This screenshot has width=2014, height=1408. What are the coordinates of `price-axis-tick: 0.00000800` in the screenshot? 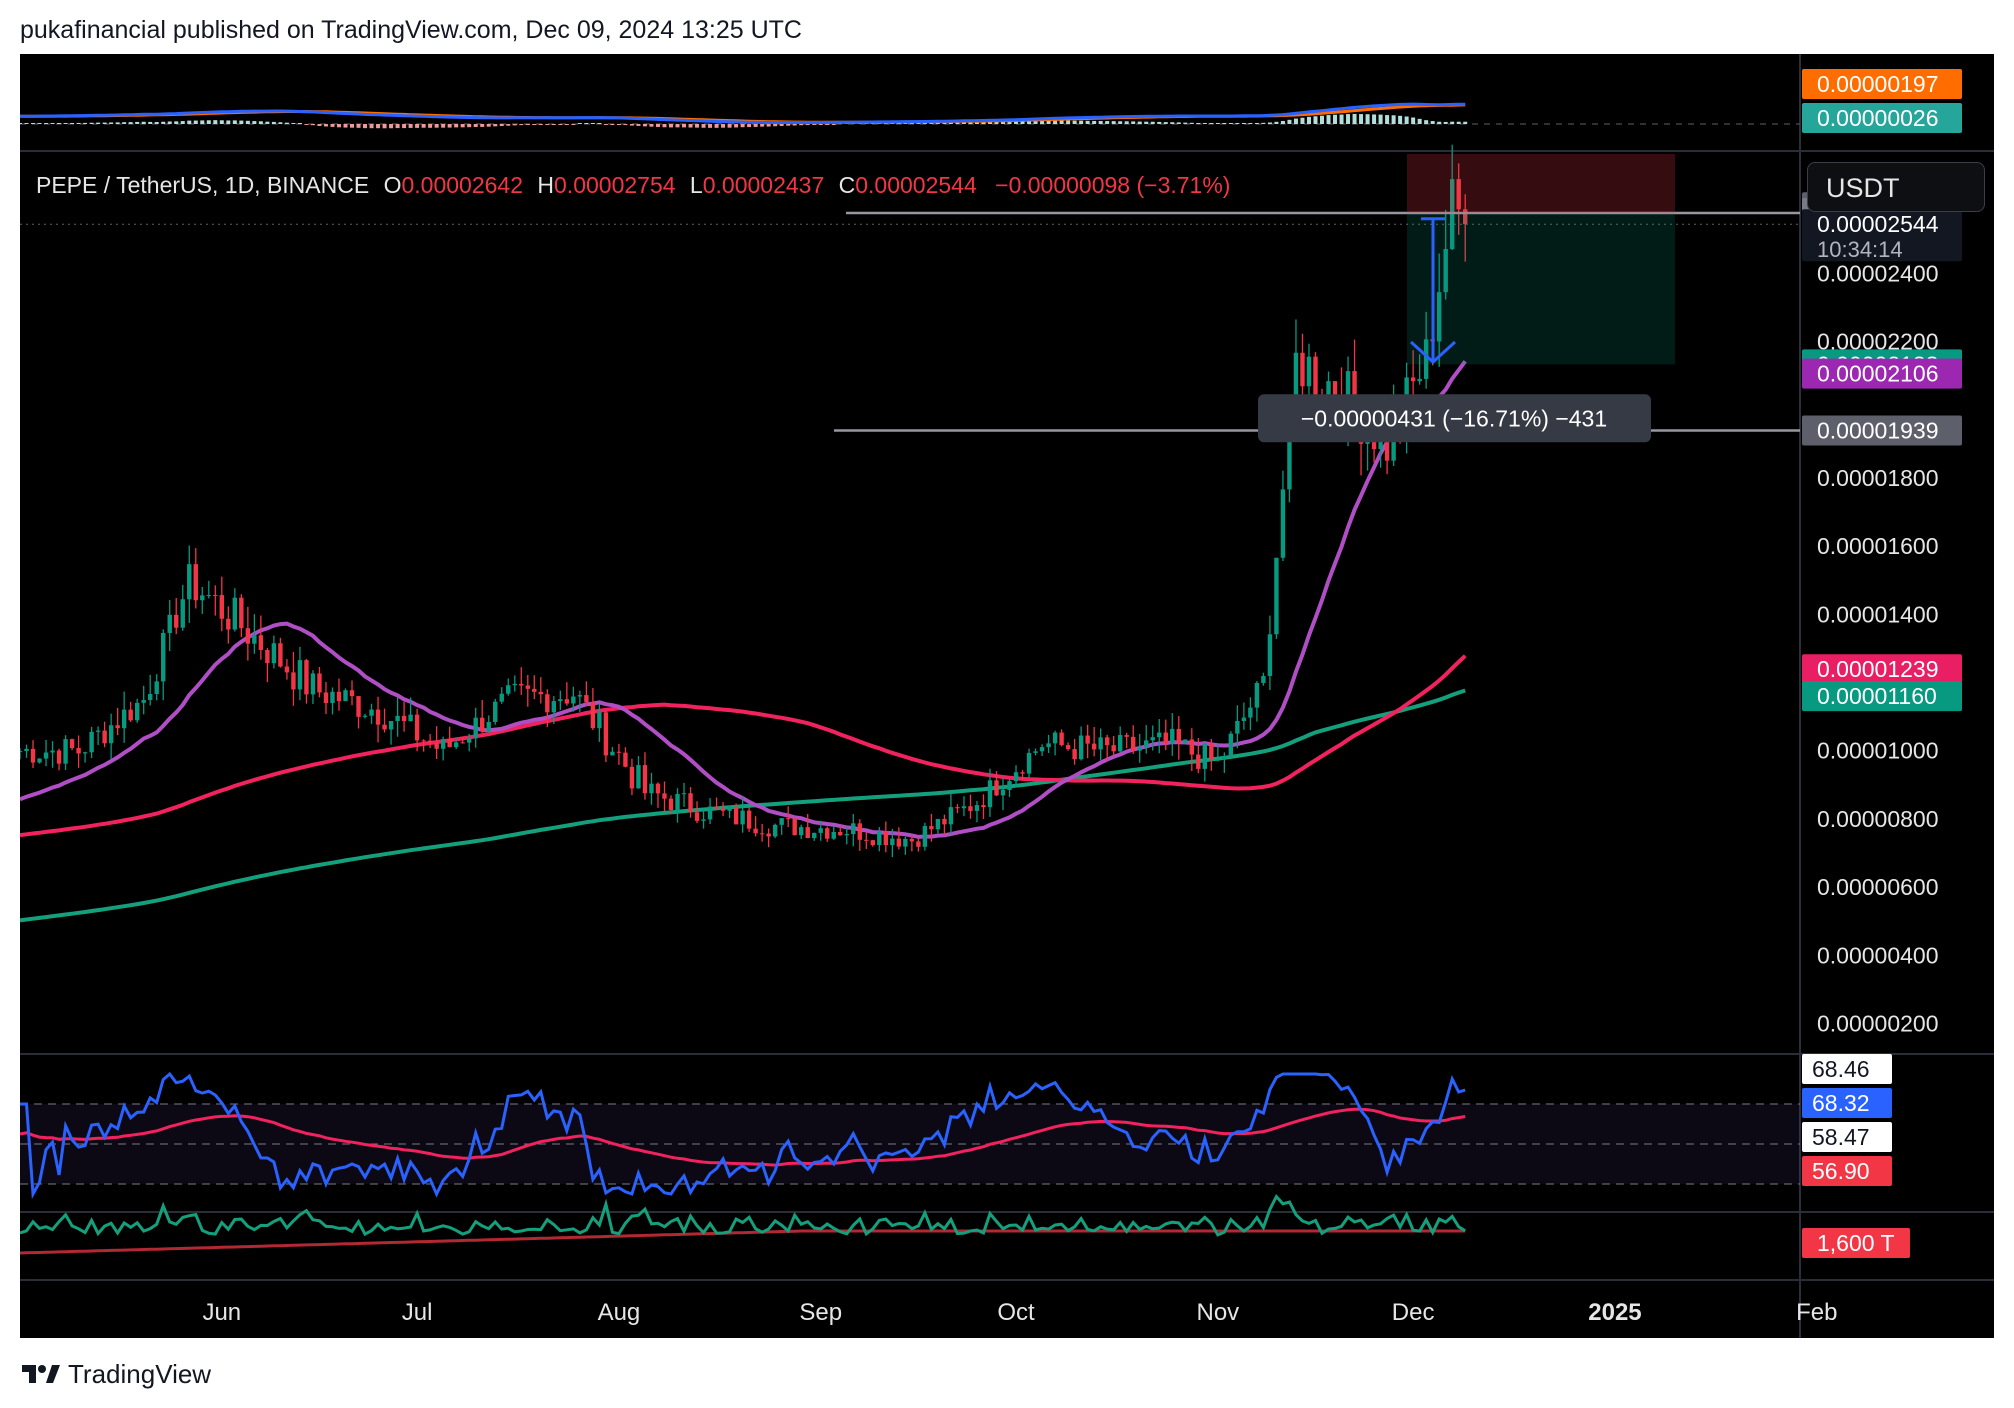 It's located at (1878, 819).